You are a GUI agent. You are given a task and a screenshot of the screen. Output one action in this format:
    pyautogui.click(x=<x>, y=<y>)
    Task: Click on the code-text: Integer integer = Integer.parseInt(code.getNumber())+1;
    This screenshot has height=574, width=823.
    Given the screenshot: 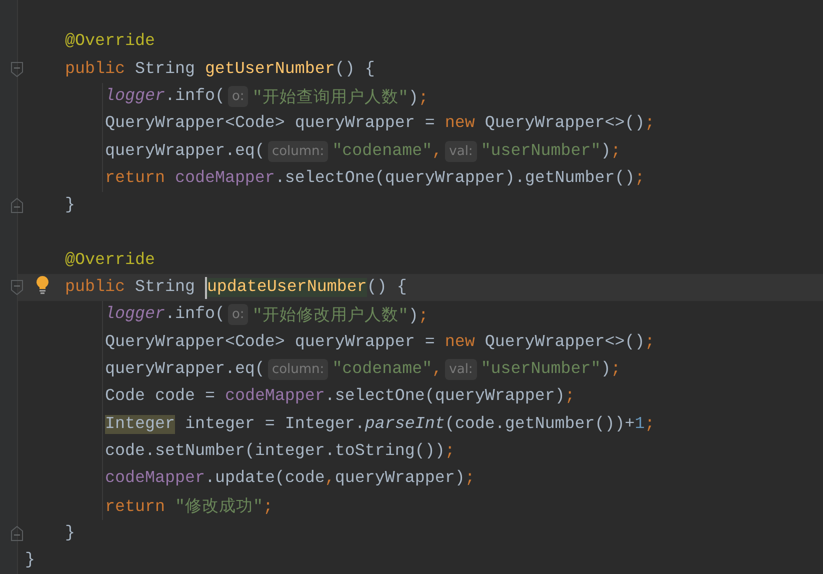 What is the action you would take?
    pyautogui.click(x=380, y=424)
    